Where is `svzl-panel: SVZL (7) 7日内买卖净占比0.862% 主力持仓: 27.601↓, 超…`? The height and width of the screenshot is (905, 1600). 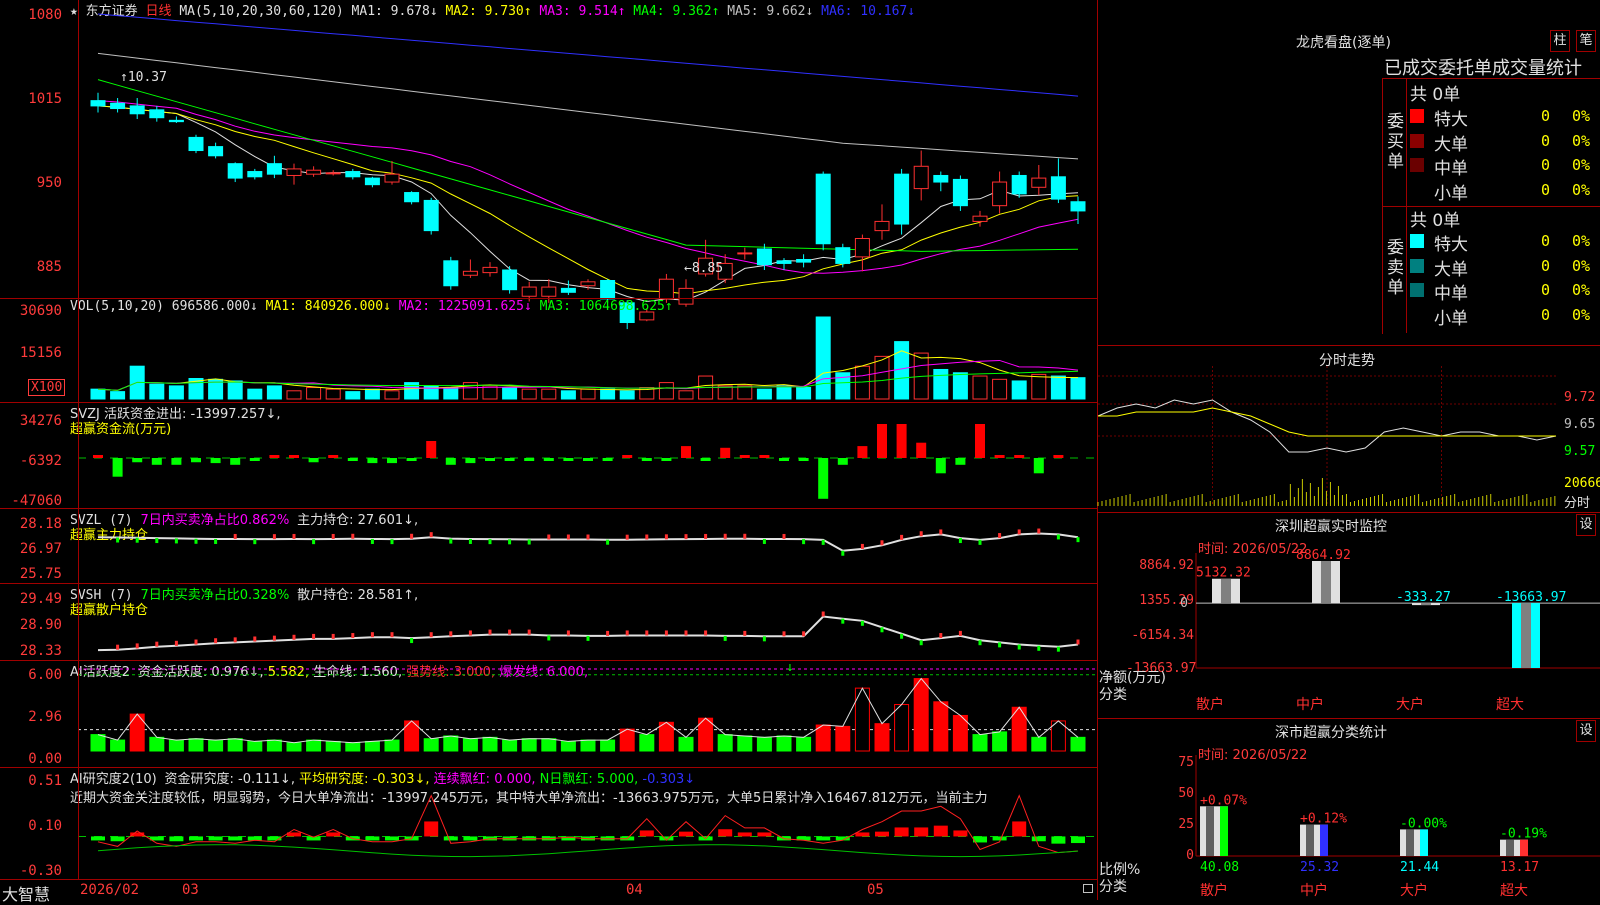
svzl-panel: SVZL (7) 7日内买卖净占比0.862% 主力持仓: 27.601↓, 超… is located at coordinates (548, 546).